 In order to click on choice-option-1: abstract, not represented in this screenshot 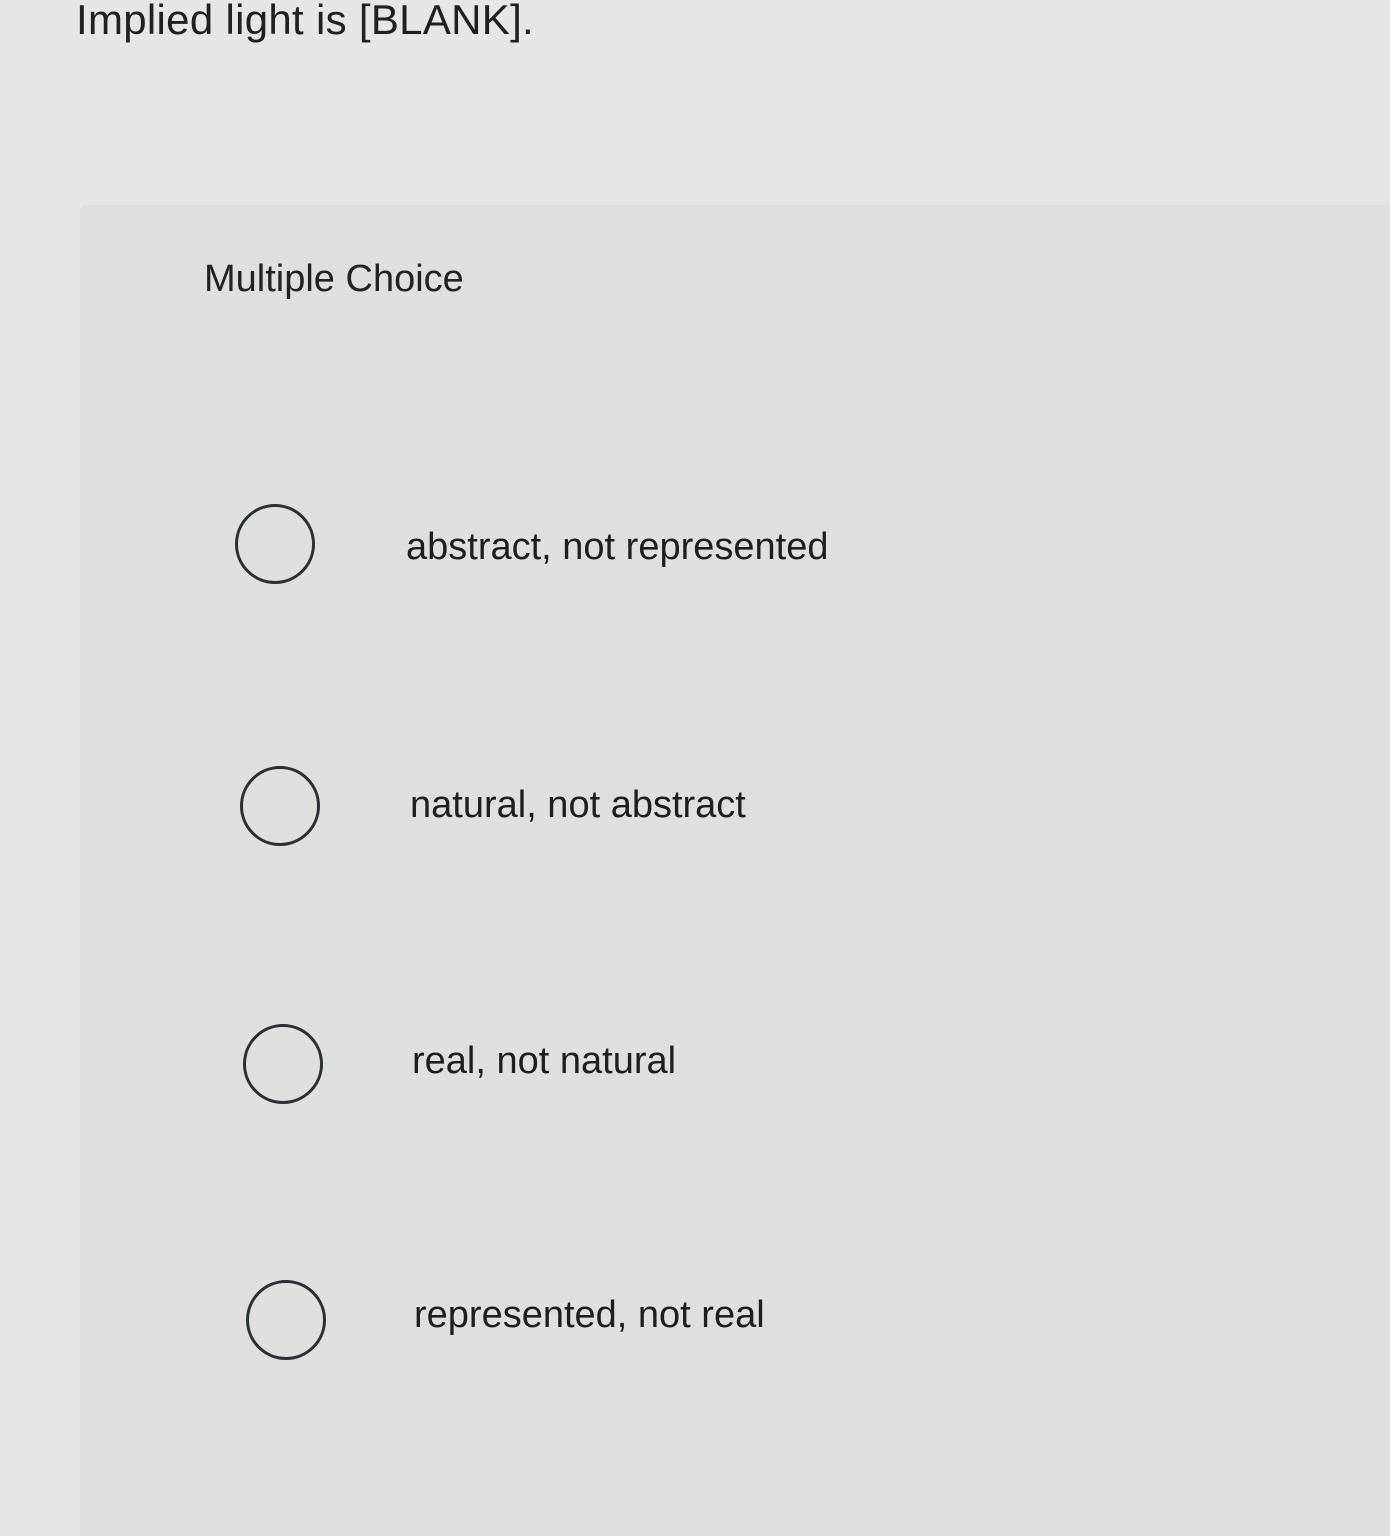, I will do `click(774, 528)`.